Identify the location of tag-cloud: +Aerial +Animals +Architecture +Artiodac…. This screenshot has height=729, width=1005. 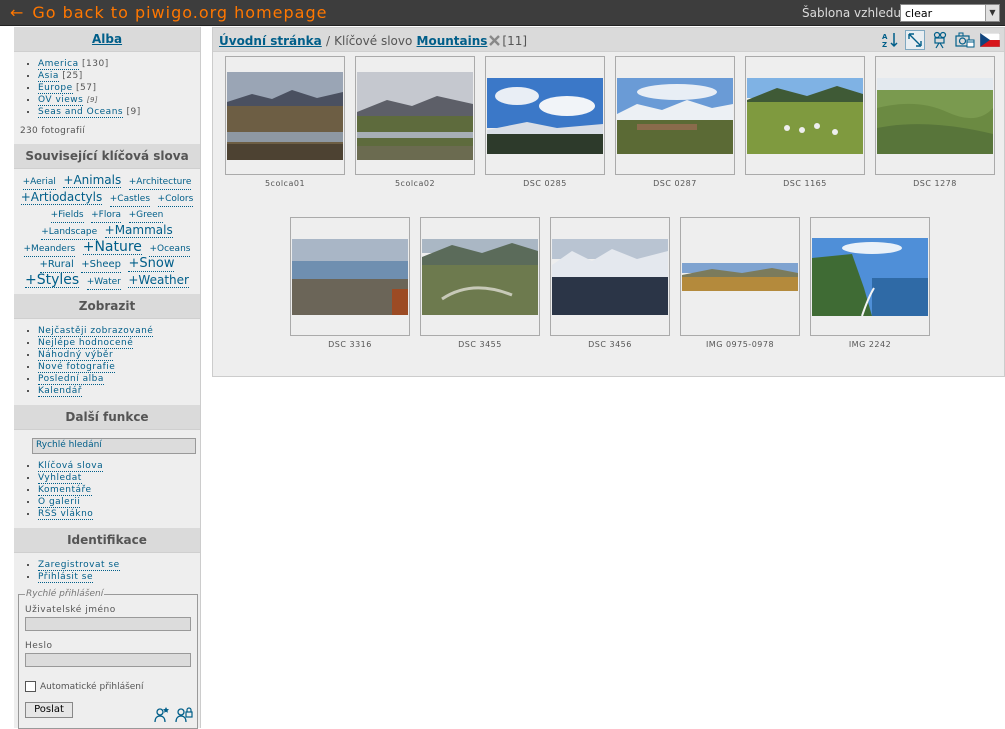
(107, 230).